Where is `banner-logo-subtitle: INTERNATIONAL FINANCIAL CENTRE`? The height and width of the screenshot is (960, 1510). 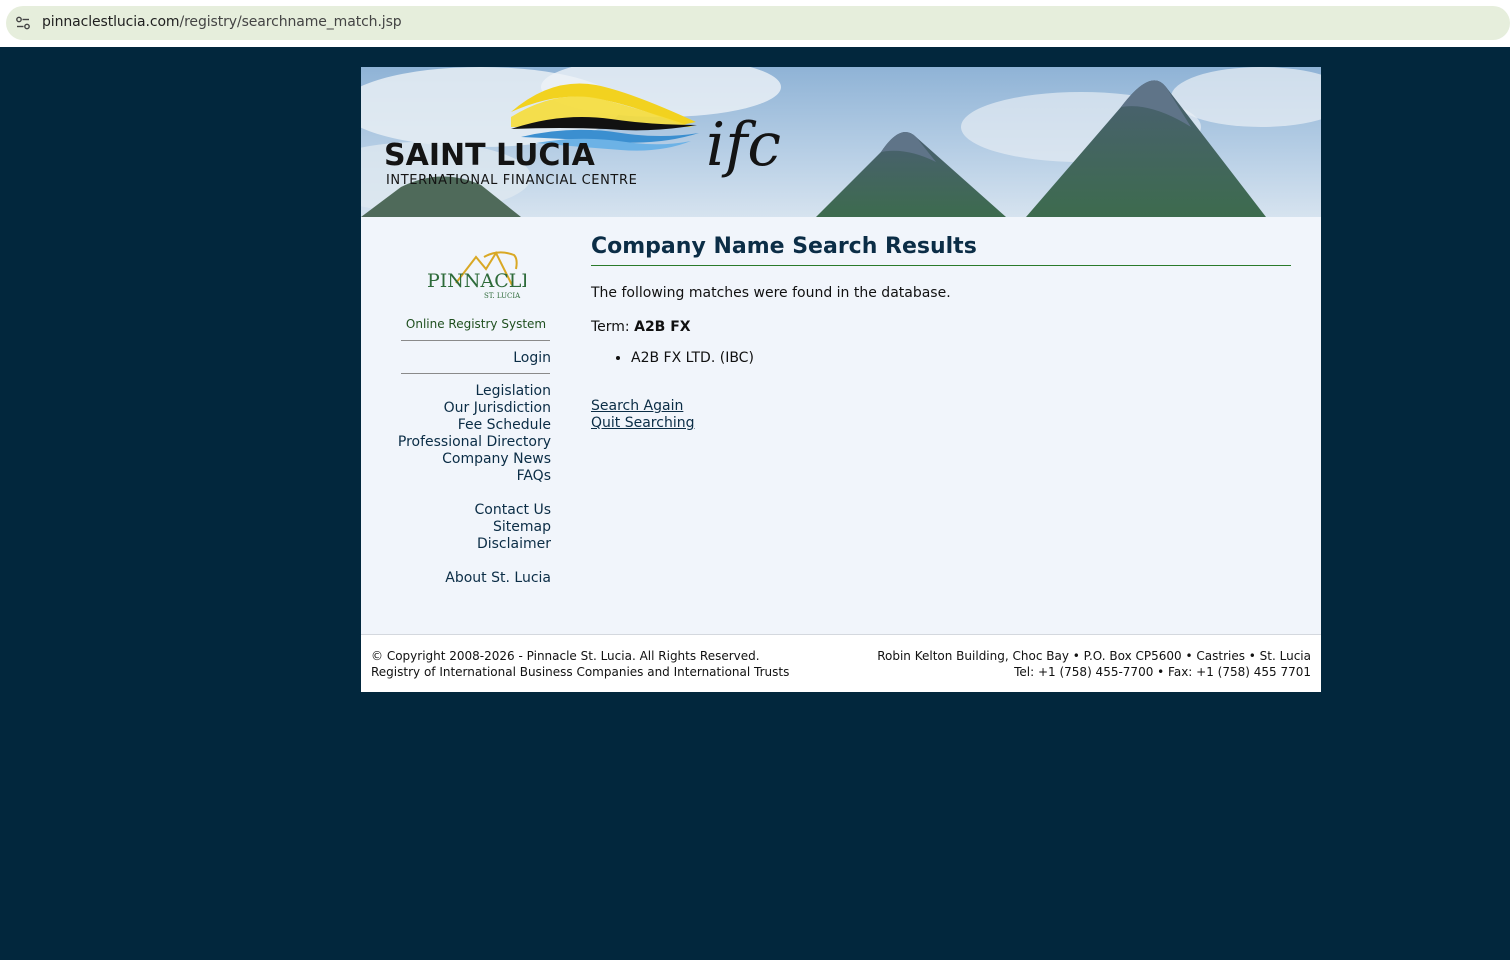
banner-logo-subtitle: INTERNATIONAL FINANCIAL CENTRE is located at coordinates (511, 180).